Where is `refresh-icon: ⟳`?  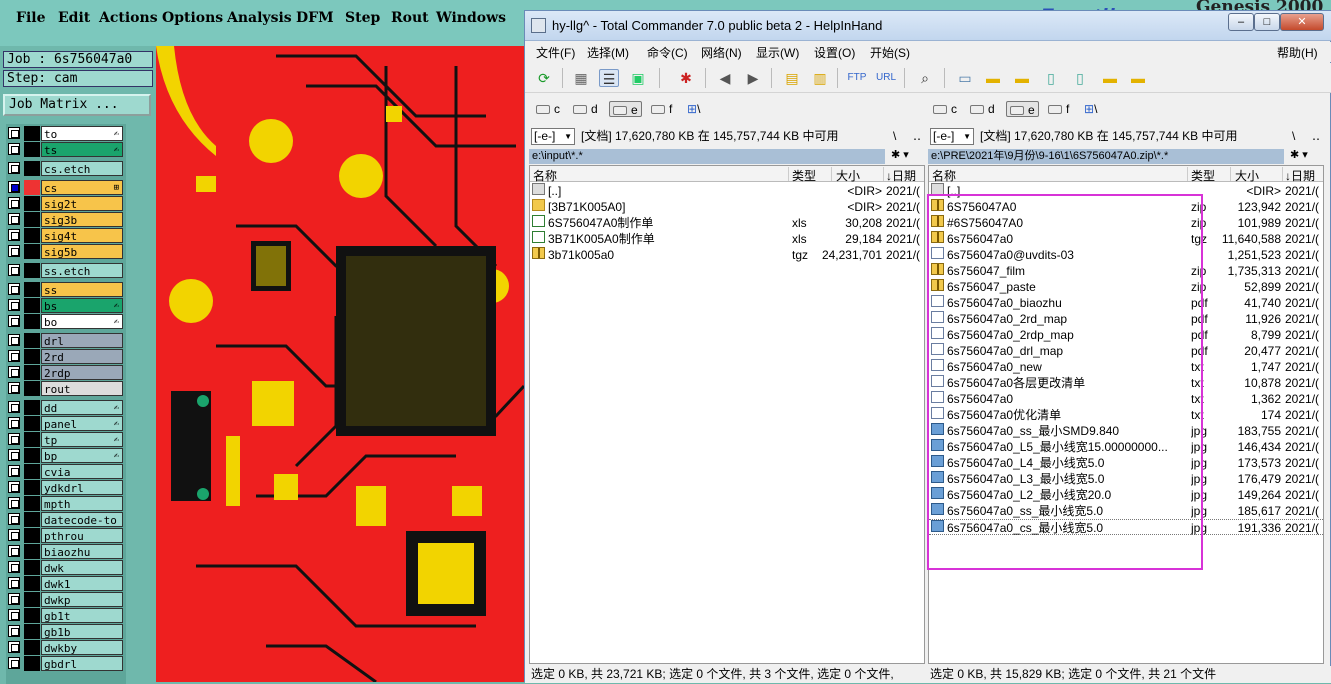 refresh-icon: ⟳ is located at coordinates (544, 78).